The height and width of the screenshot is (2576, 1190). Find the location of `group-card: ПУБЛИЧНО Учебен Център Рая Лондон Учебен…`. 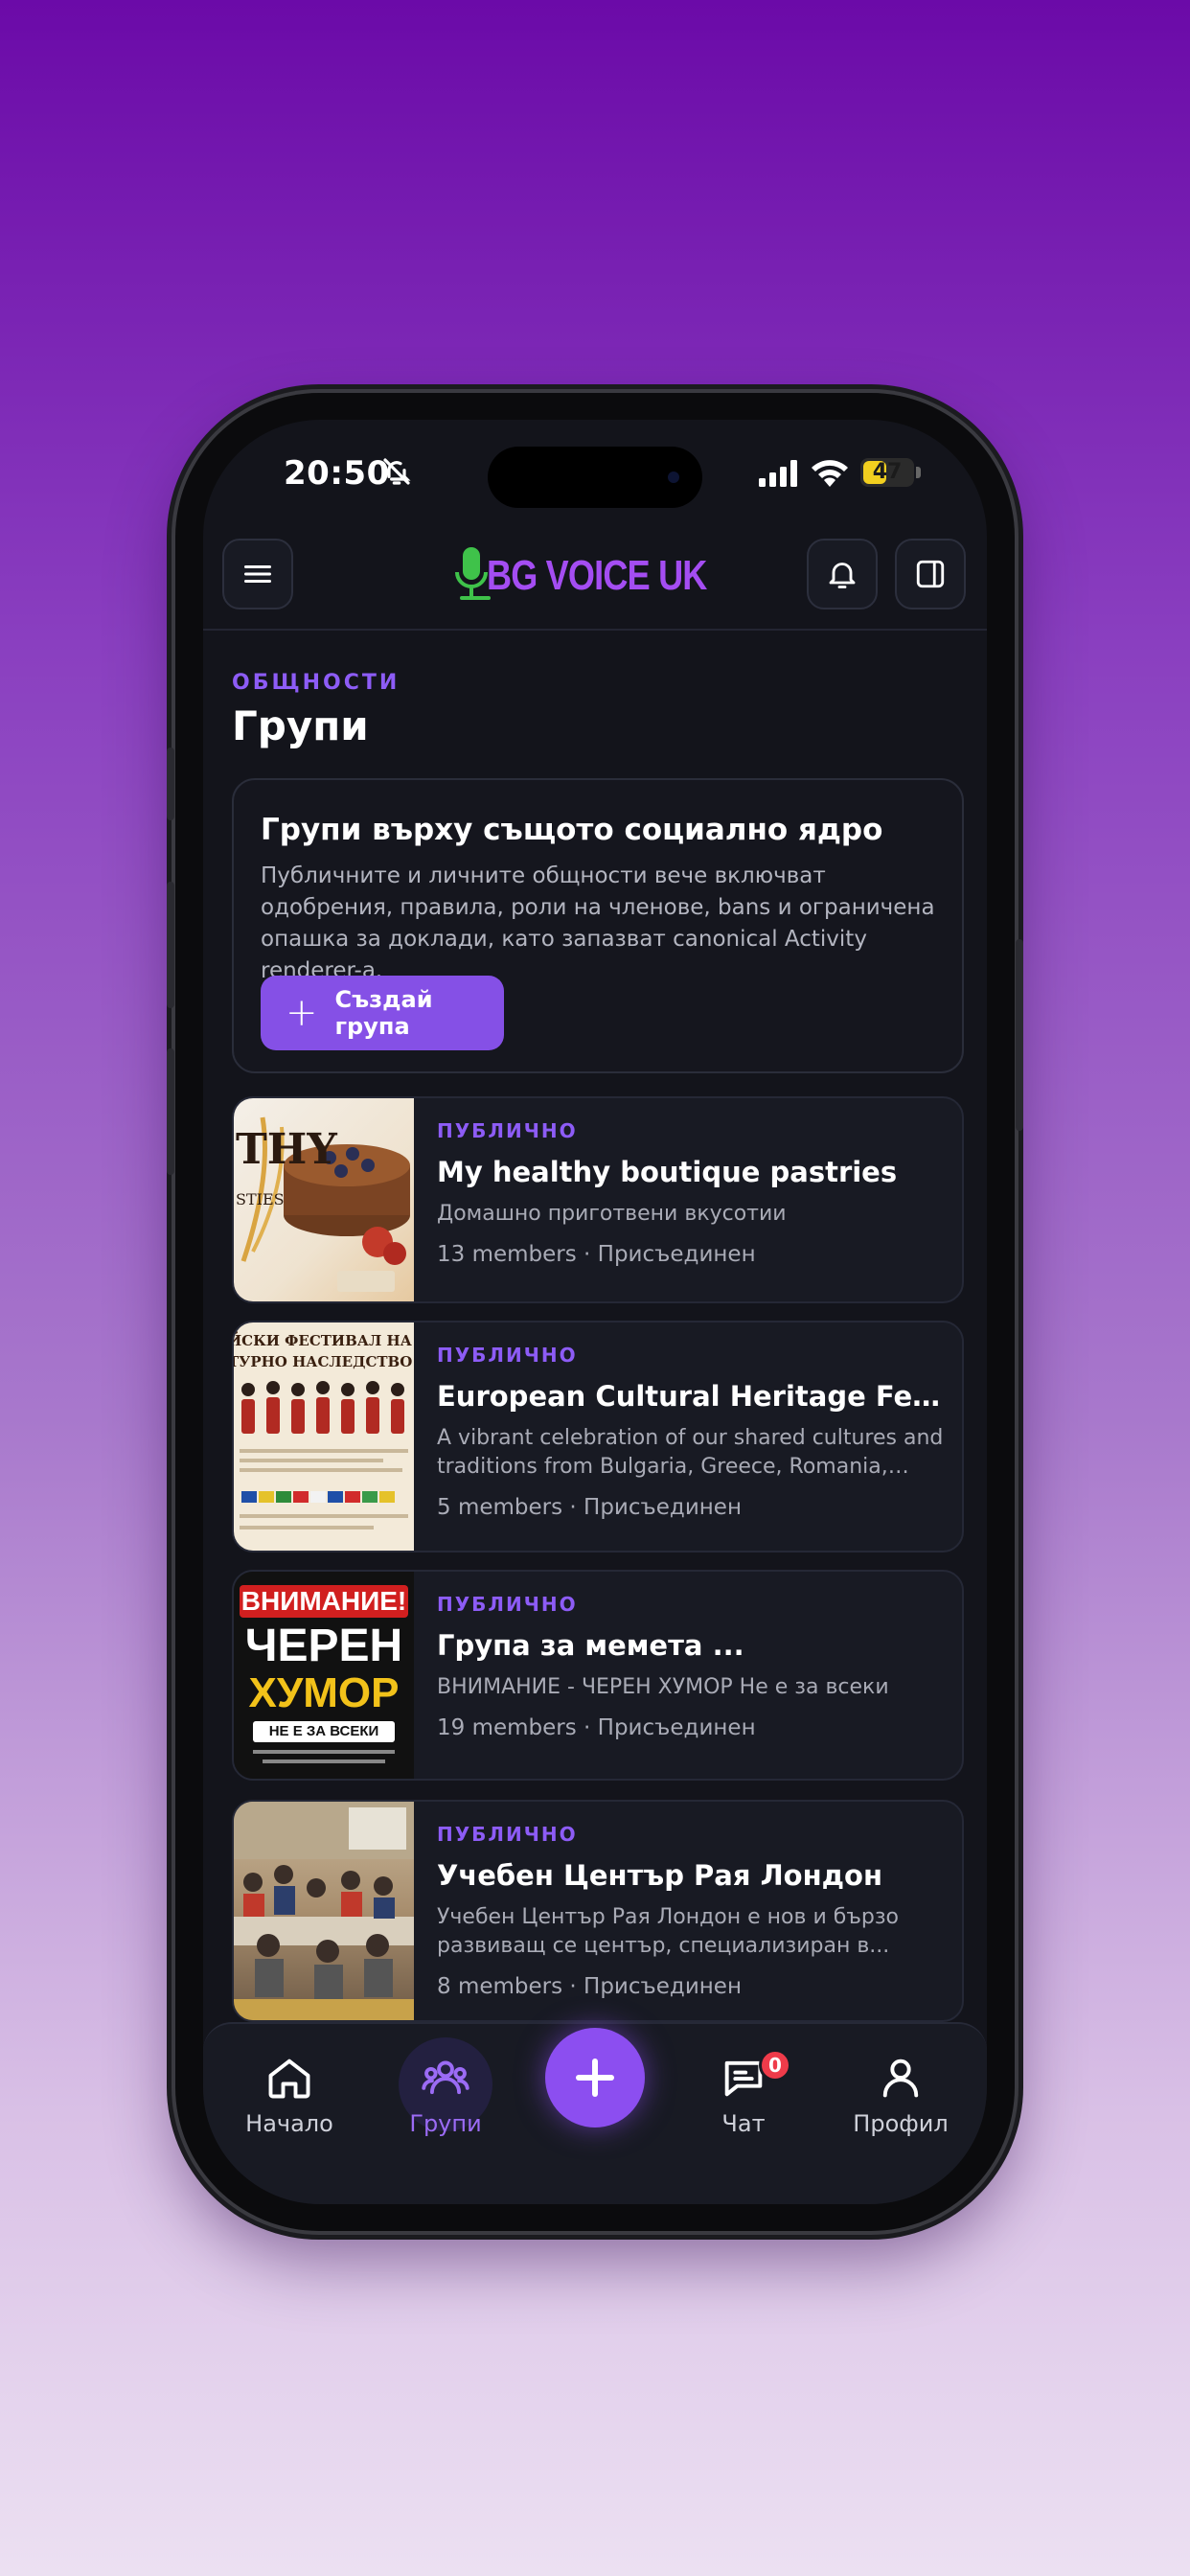

group-card: ПУБЛИЧНО Учебен Център Рая Лондон Учебен… is located at coordinates (598, 1911).